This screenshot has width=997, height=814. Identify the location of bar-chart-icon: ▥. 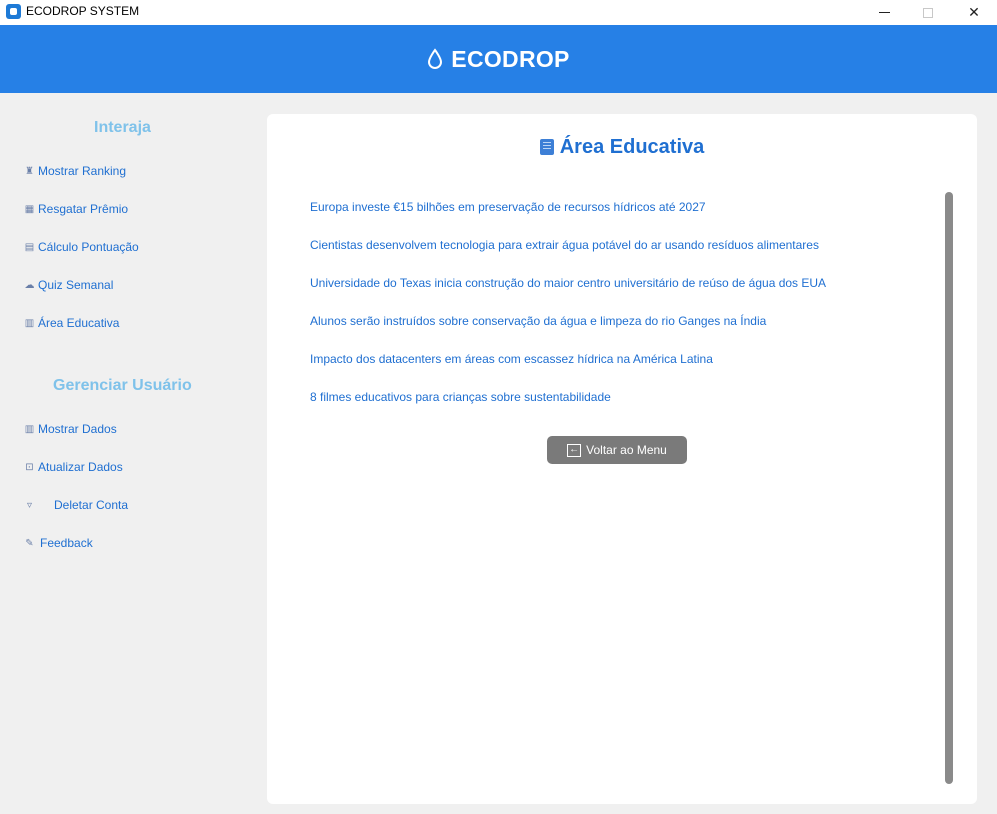
(29, 429).